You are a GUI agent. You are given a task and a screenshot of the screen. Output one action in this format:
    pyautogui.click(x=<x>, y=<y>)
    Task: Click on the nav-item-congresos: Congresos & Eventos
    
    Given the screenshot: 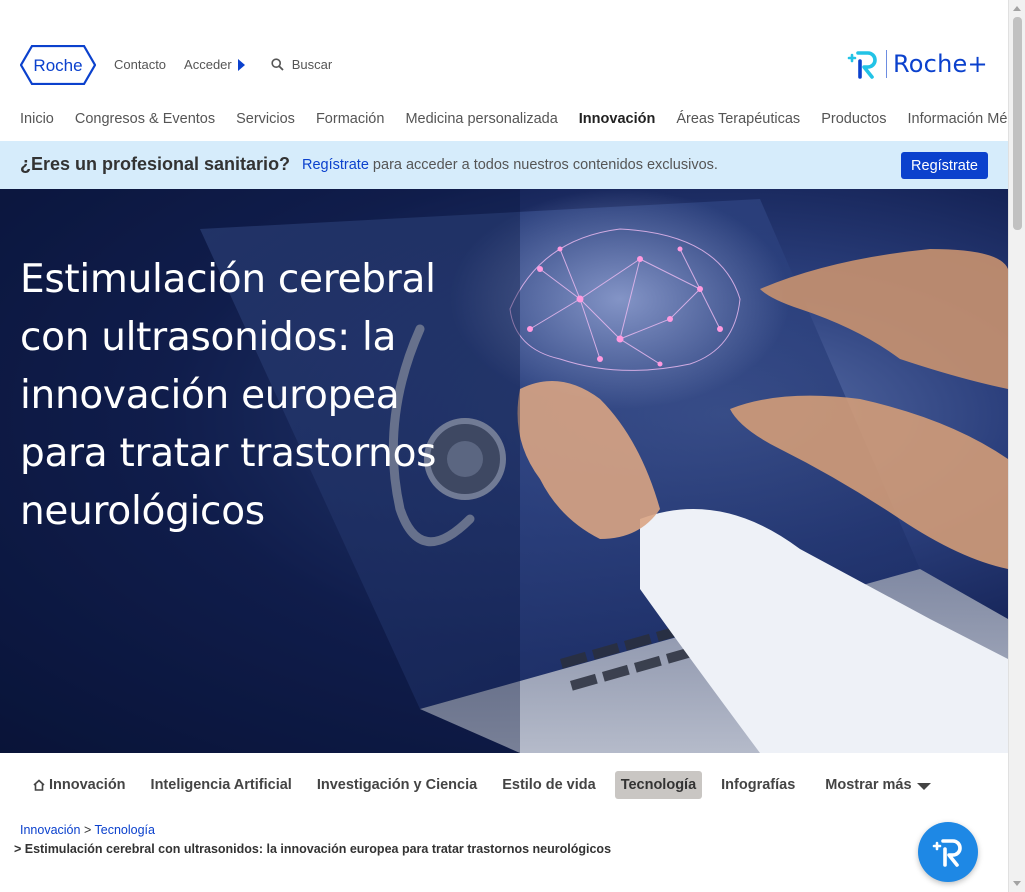 What is the action you would take?
    pyautogui.click(x=145, y=119)
    